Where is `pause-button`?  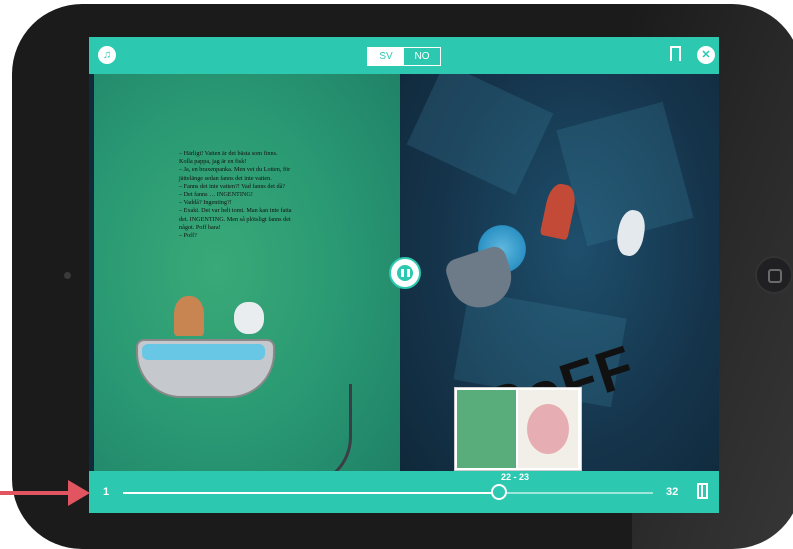 pause-button is located at coordinates (405, 273).